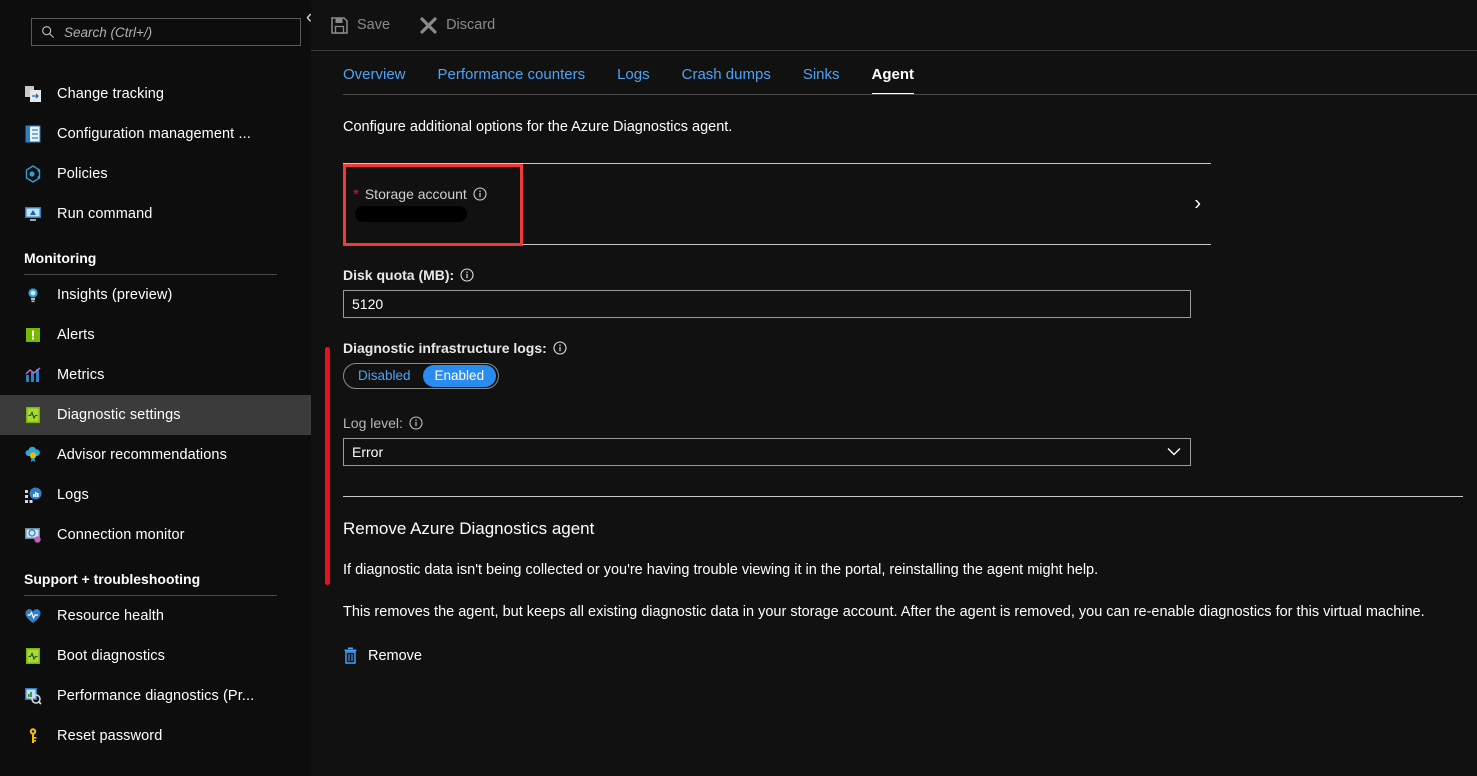  What do you see at coordinates (471, 25) in the screenshot?
I see `discard-label: Discard` at bounding box center [471, 25].